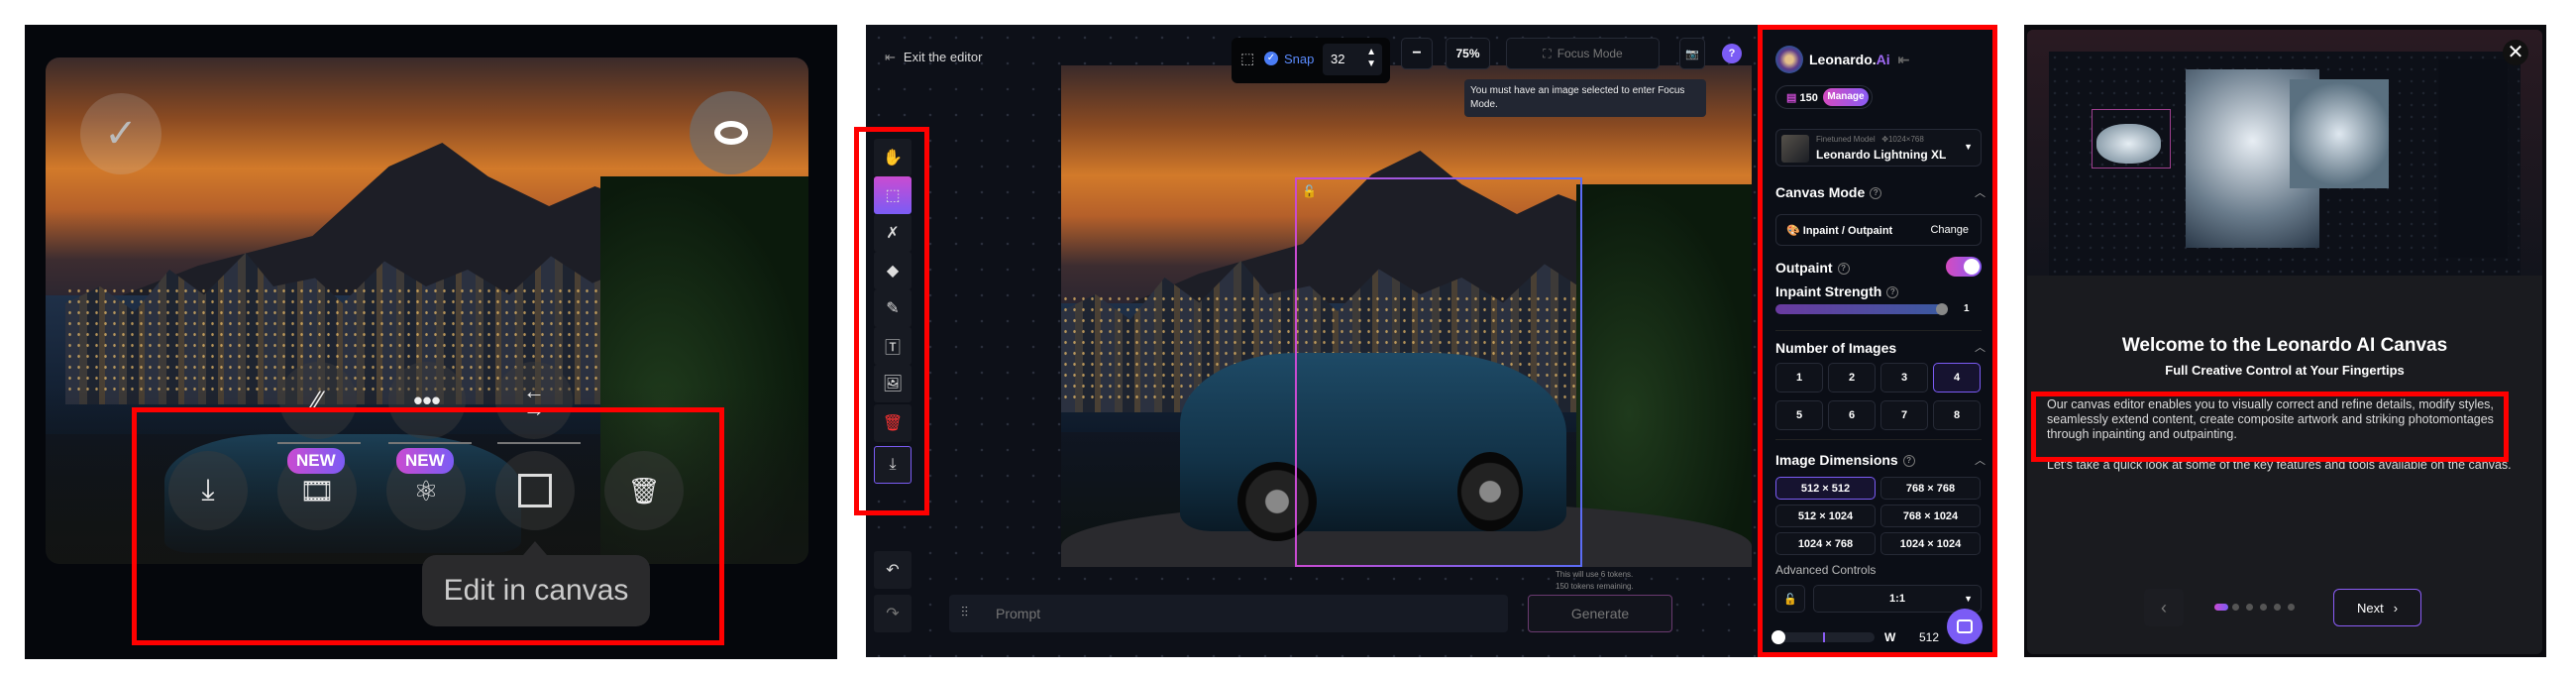  What do you see at coordinates (1600, 613) in the screenshot?
I see `generate-button: Generate` at bounding box center [1600, 613].